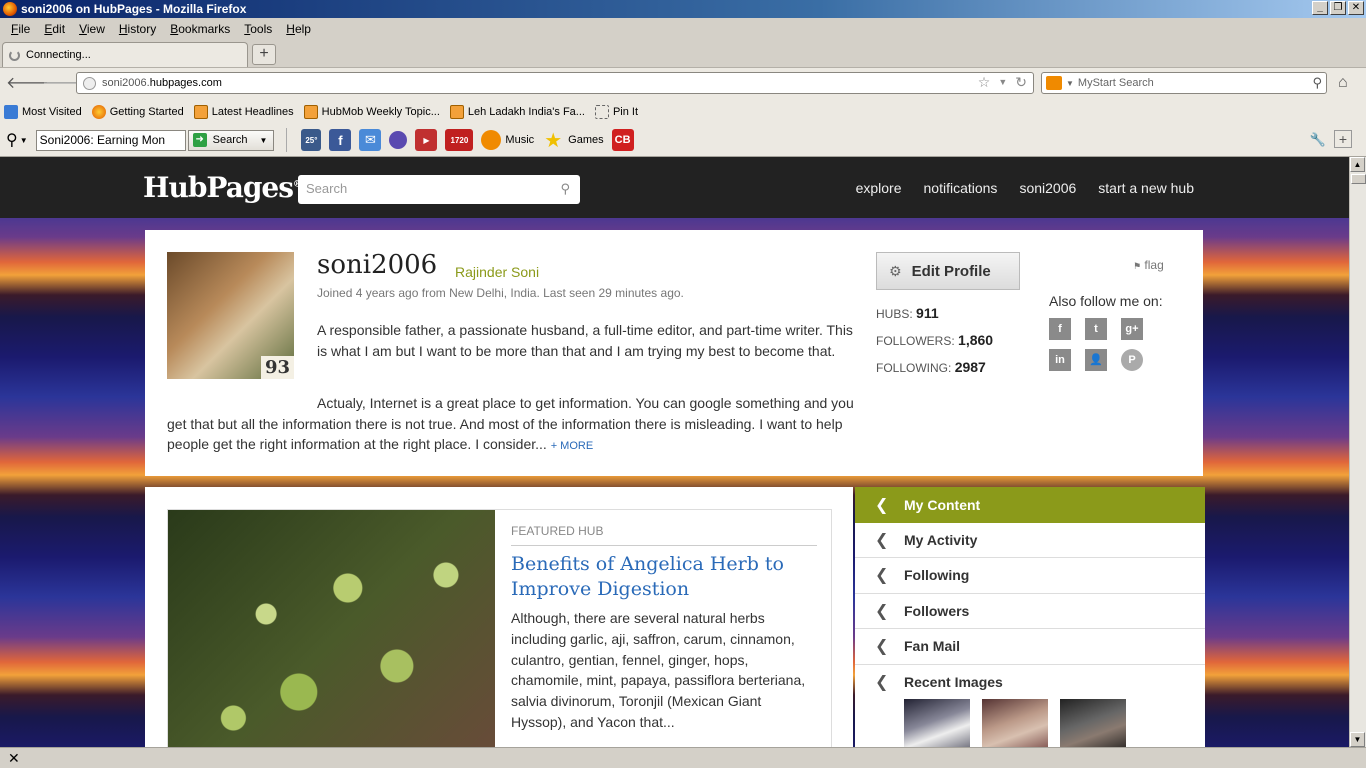 The image size is (1366, 768). Describe the element at coordinates (961, 188) in the screenshot. I see `nav-notifications: notifications` at that location.